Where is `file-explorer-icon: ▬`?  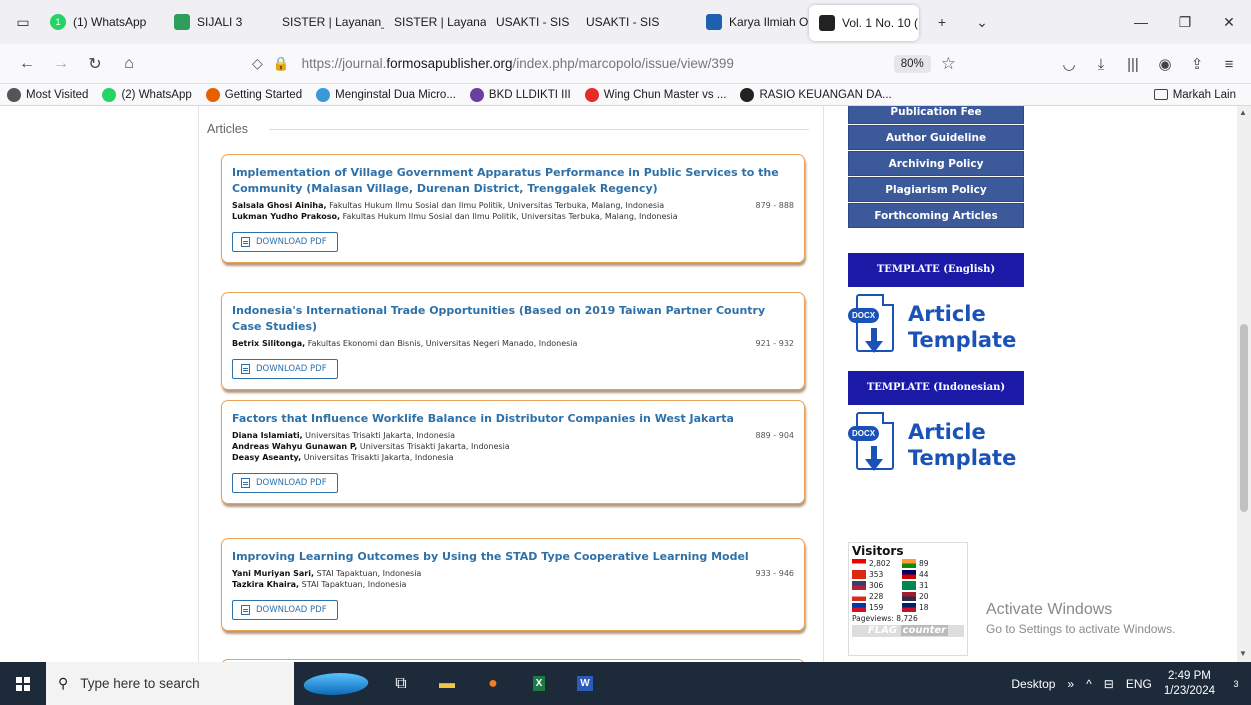
file-explorer-icon: ▬ is located at coordinates (447, 683).